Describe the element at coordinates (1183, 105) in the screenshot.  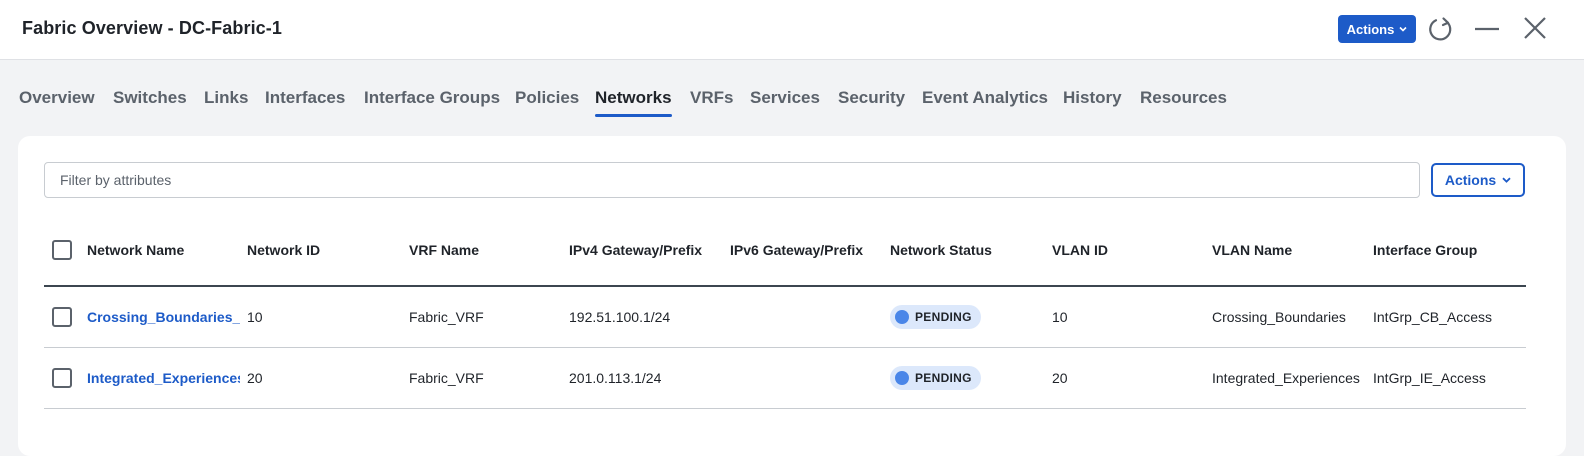
I see `tab-resources: Resources` at that location.